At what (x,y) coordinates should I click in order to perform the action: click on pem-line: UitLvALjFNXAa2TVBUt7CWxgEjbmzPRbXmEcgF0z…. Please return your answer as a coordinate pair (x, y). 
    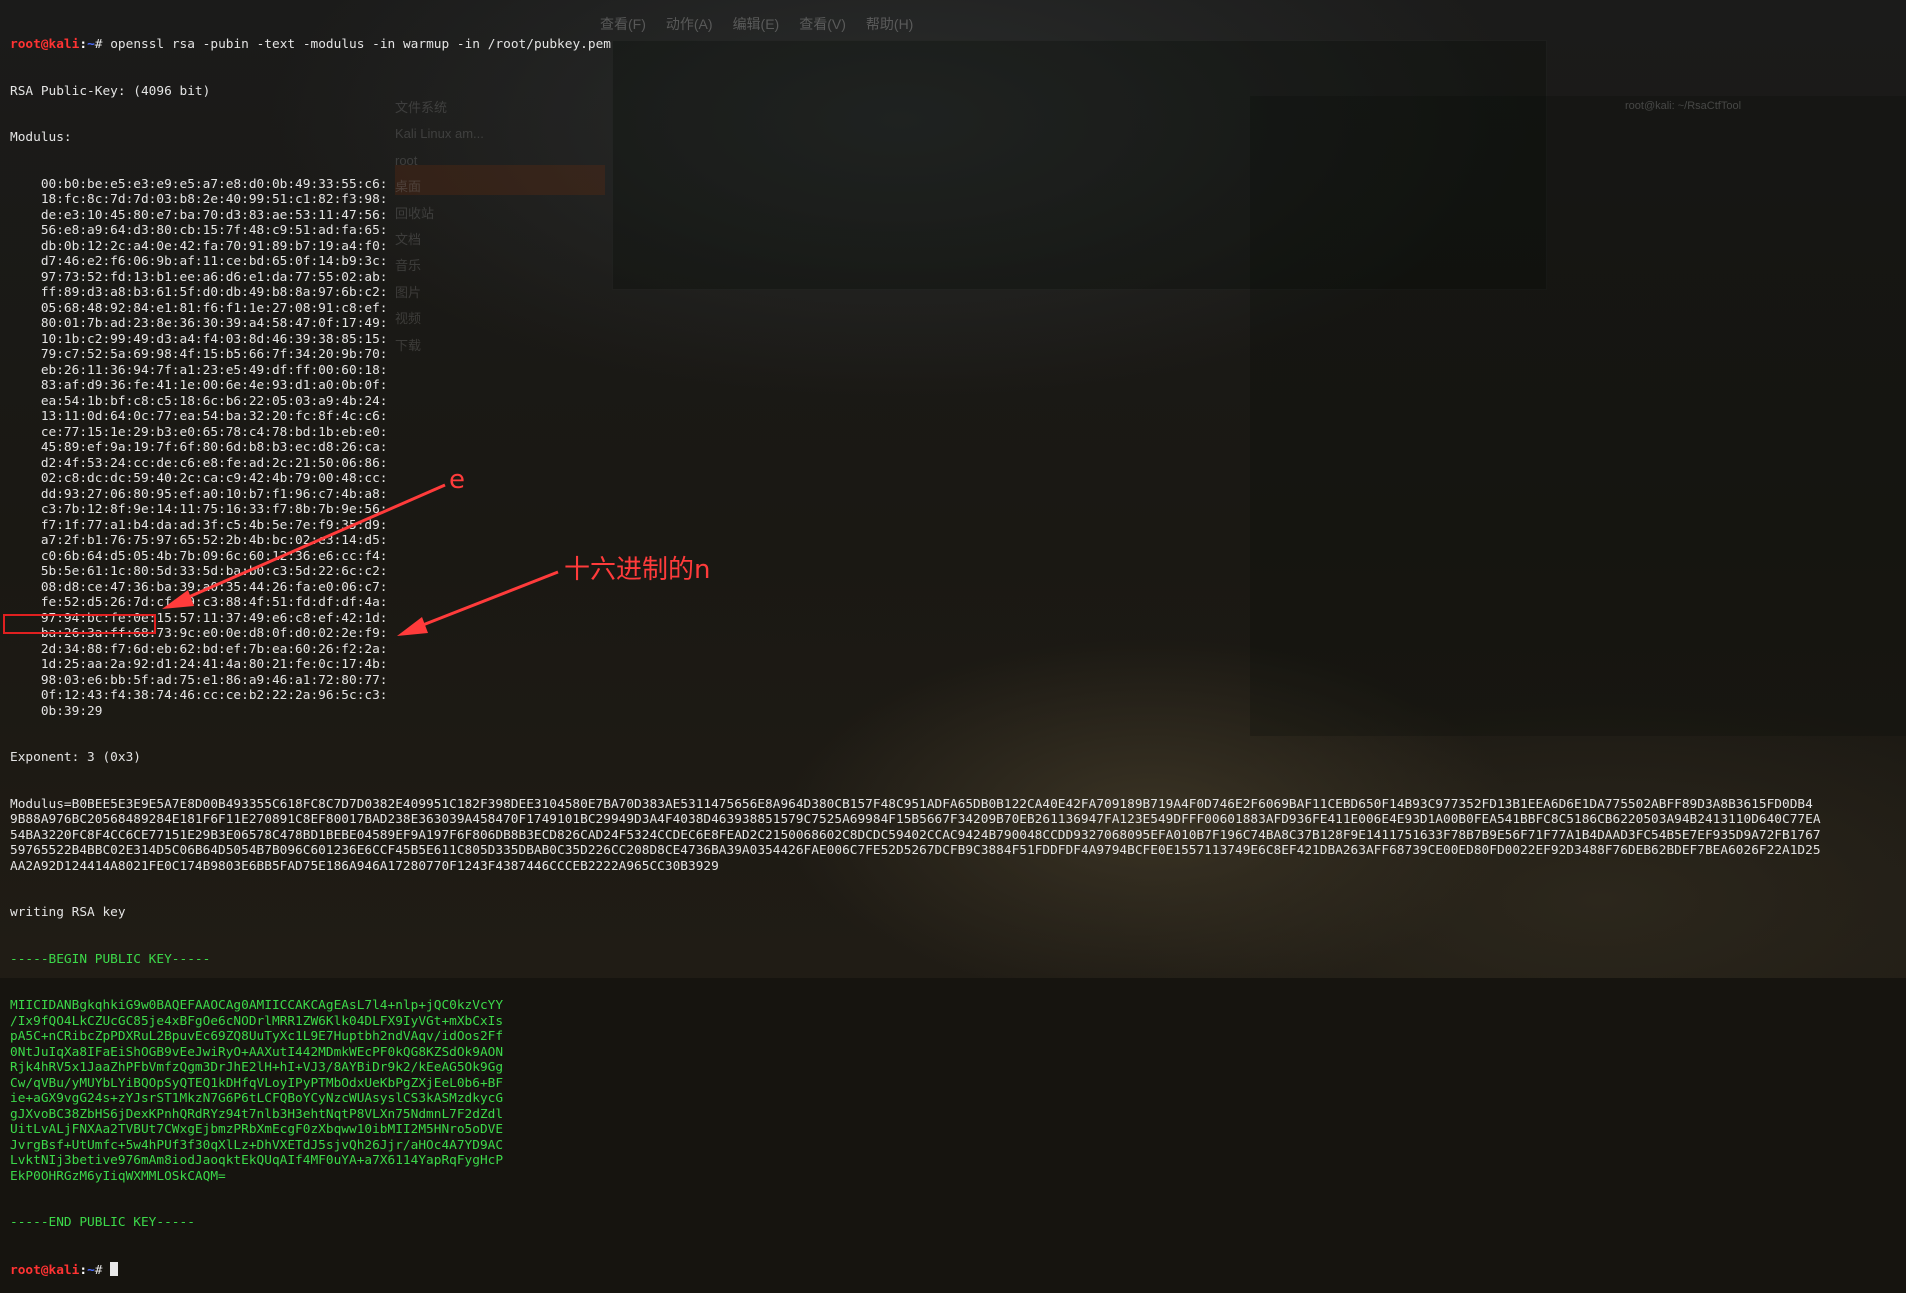
    Looking at the image, I should click on (257, 1129).